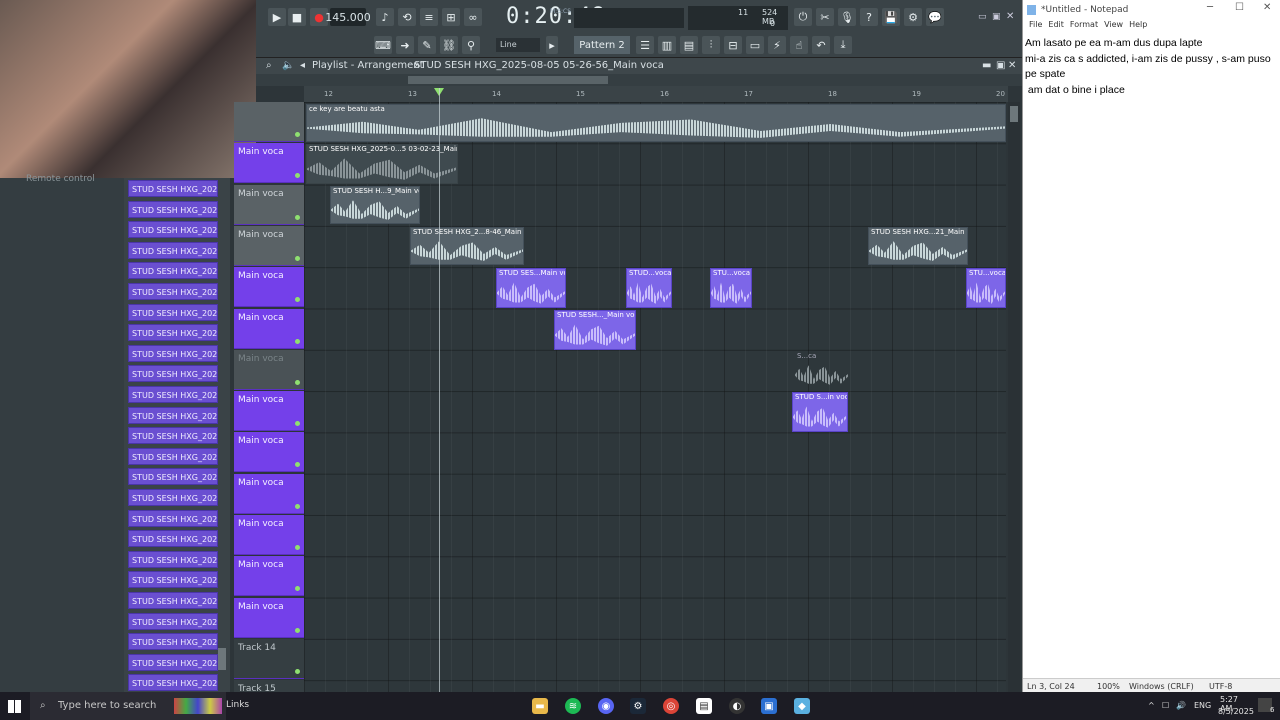 The width and height of the screenshot is (1280, 720). I want to click on plugin-picker-icon: ⚡, so click(777, 45).